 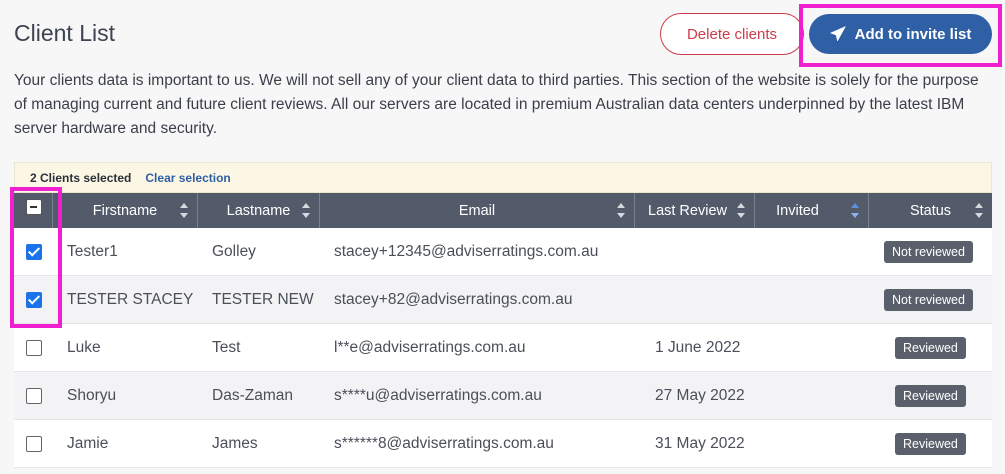 What do you see at coordinates (698, 347) in the screenshot?
I see `cell-last-review: 1 June 2022` at bounding box center [698, 347].